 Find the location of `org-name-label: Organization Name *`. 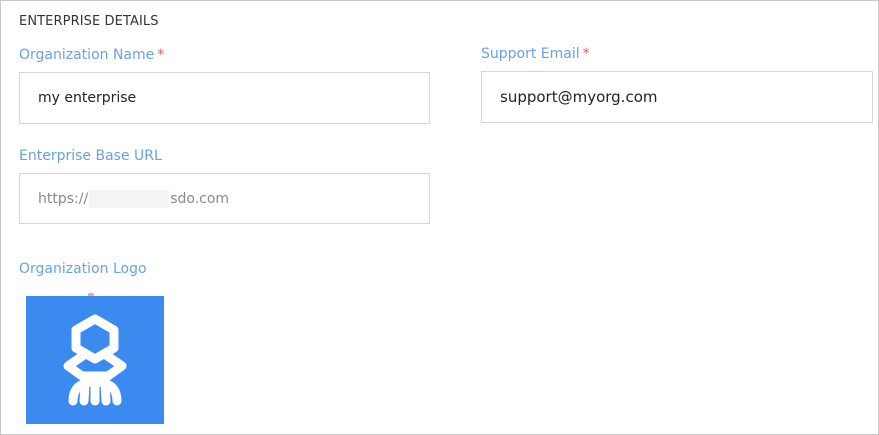

org-name-label: Organization Name * is located at coordinates (91, 55).